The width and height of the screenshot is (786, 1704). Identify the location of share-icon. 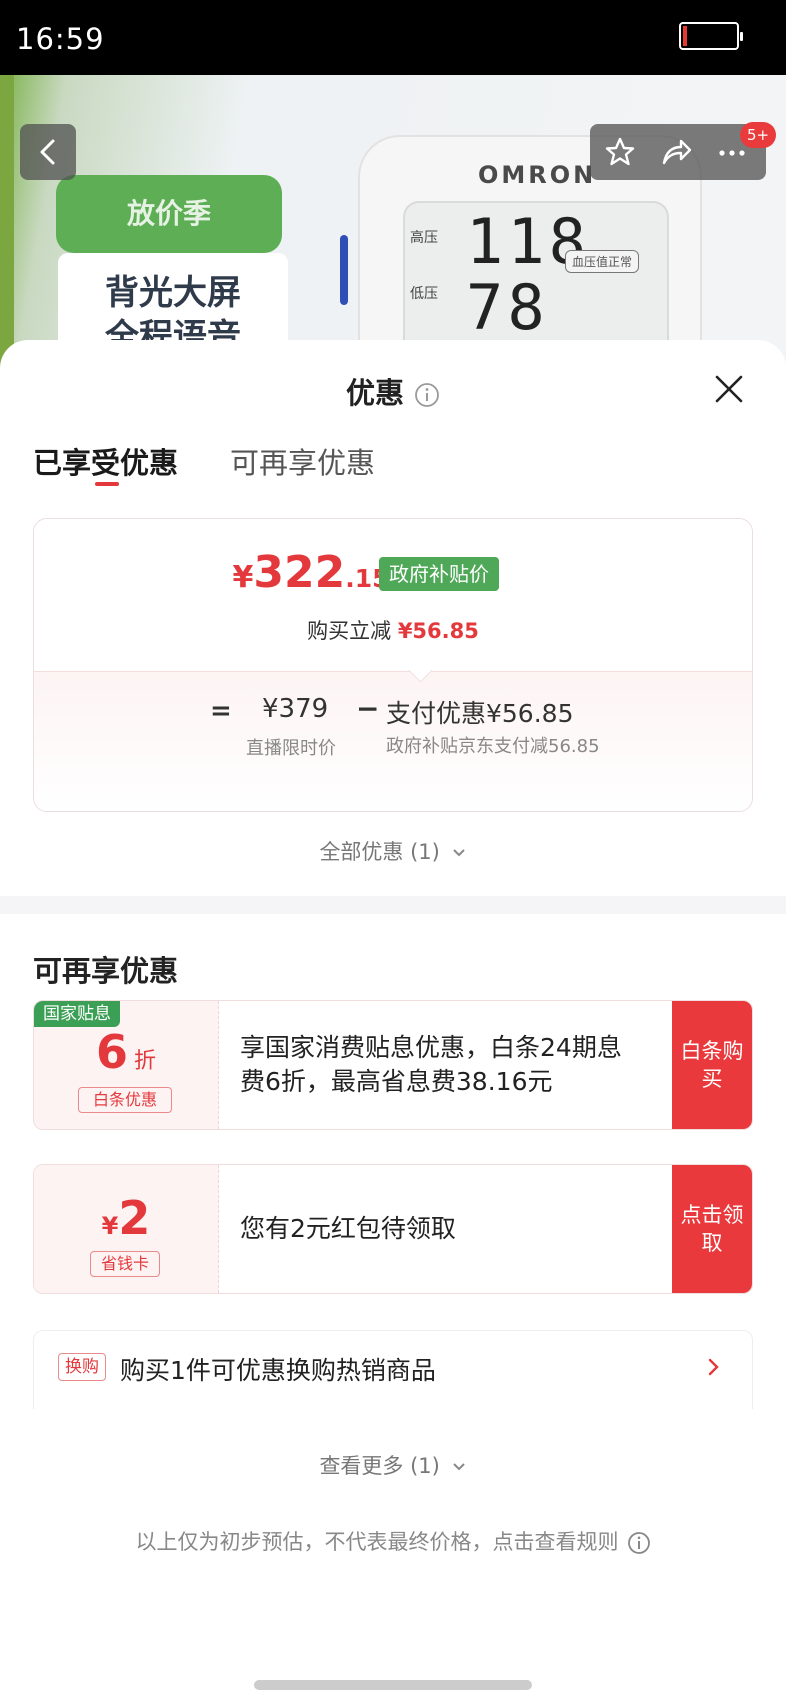
(676, 152).